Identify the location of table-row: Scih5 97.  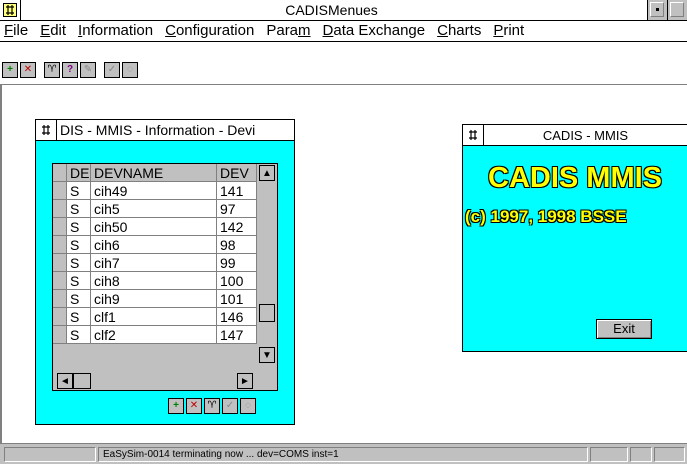
(155, 209).